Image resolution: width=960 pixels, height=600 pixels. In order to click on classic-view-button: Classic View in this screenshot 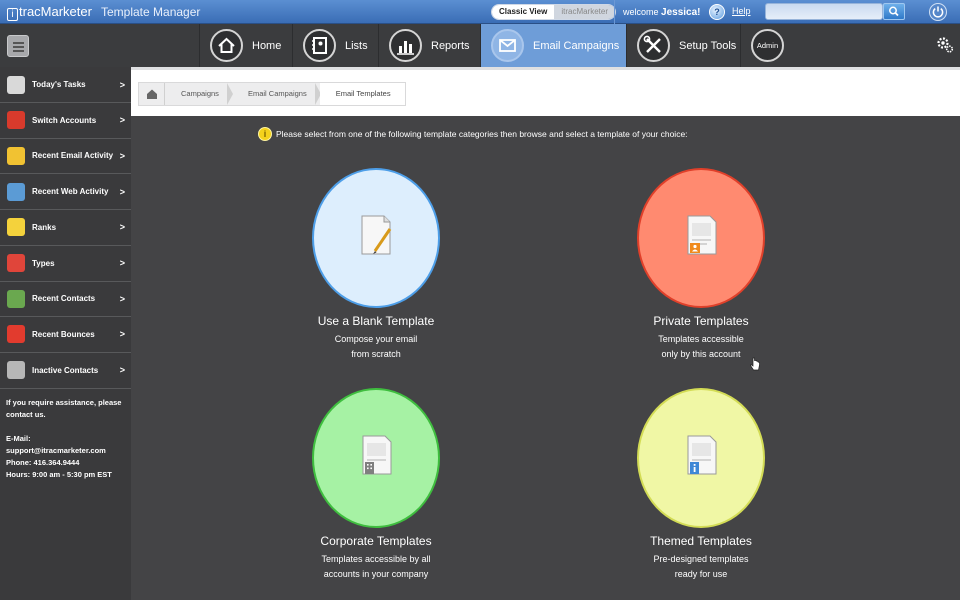, I will do `click(523, 12)`.